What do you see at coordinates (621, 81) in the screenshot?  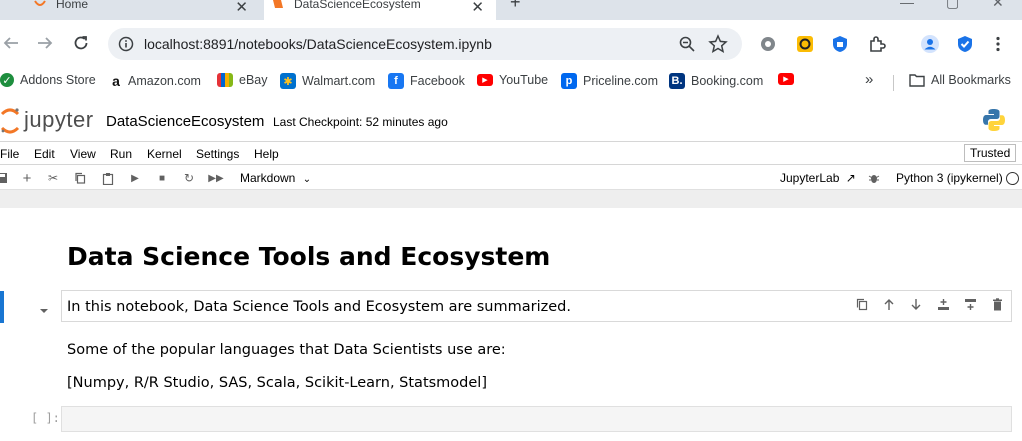 I see `bookmark-label: Priceline.com` at bounding box center [621, 81].